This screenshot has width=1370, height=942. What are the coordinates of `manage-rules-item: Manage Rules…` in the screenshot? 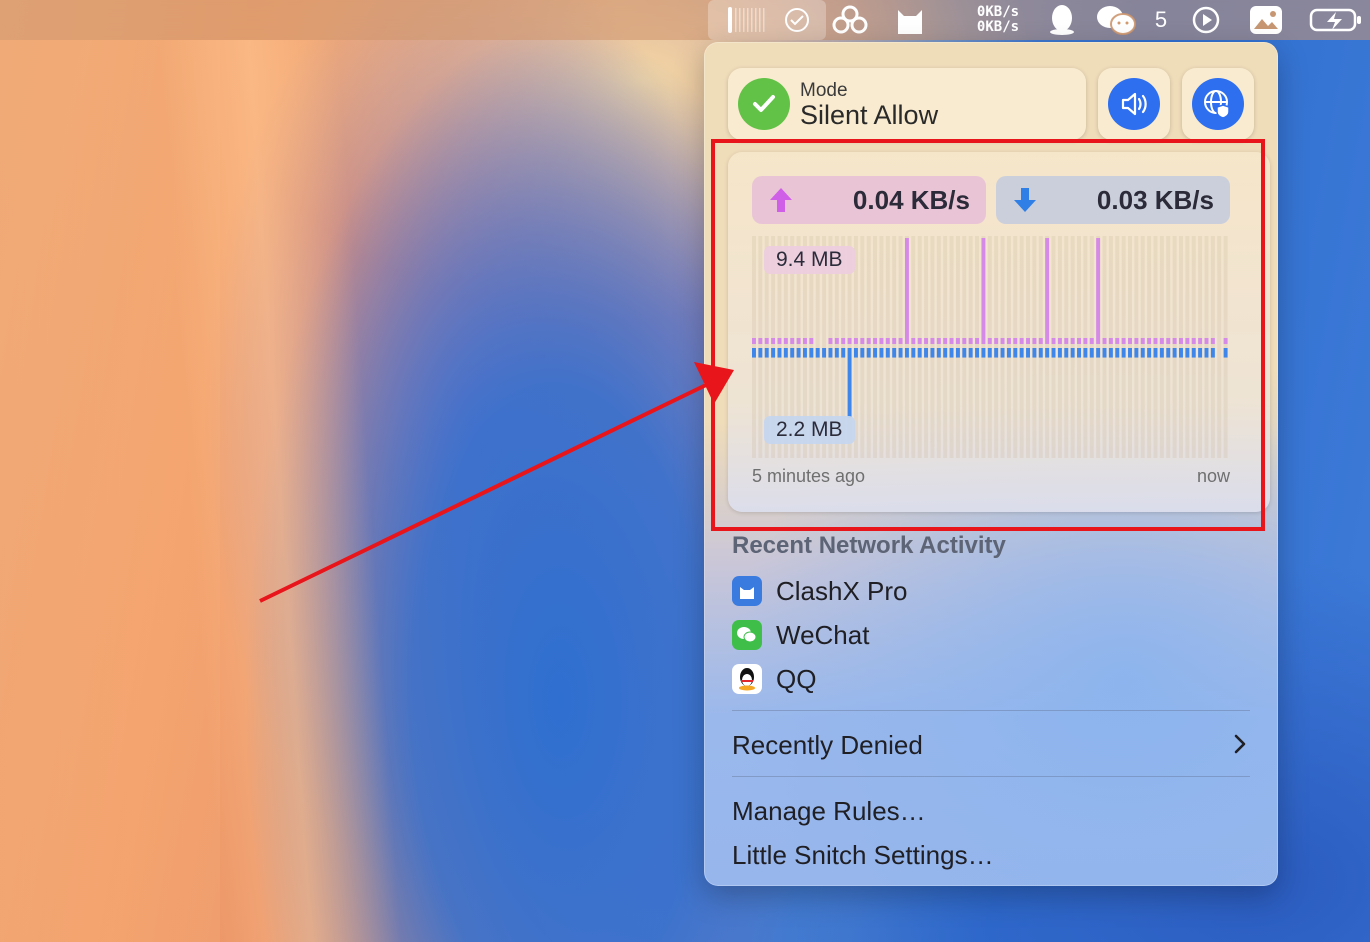 It's located at (829, 811).